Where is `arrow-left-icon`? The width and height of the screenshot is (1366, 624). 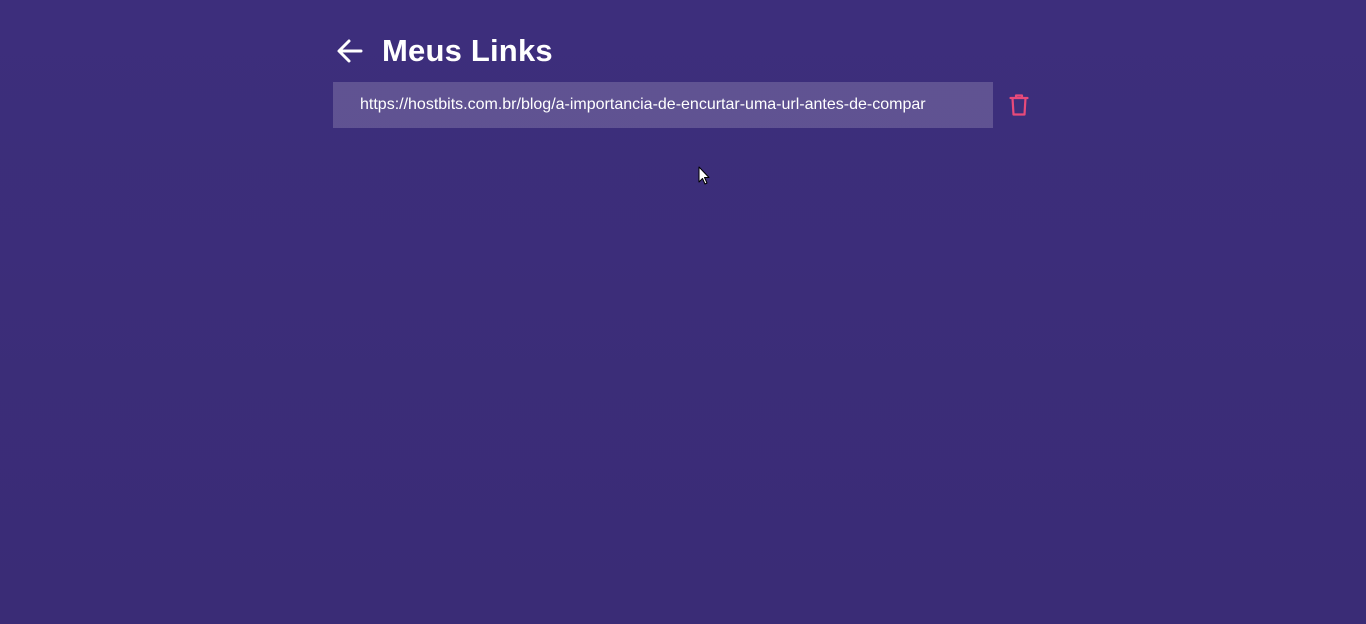
arrow-left-icon is located at coordinates (350, 51).